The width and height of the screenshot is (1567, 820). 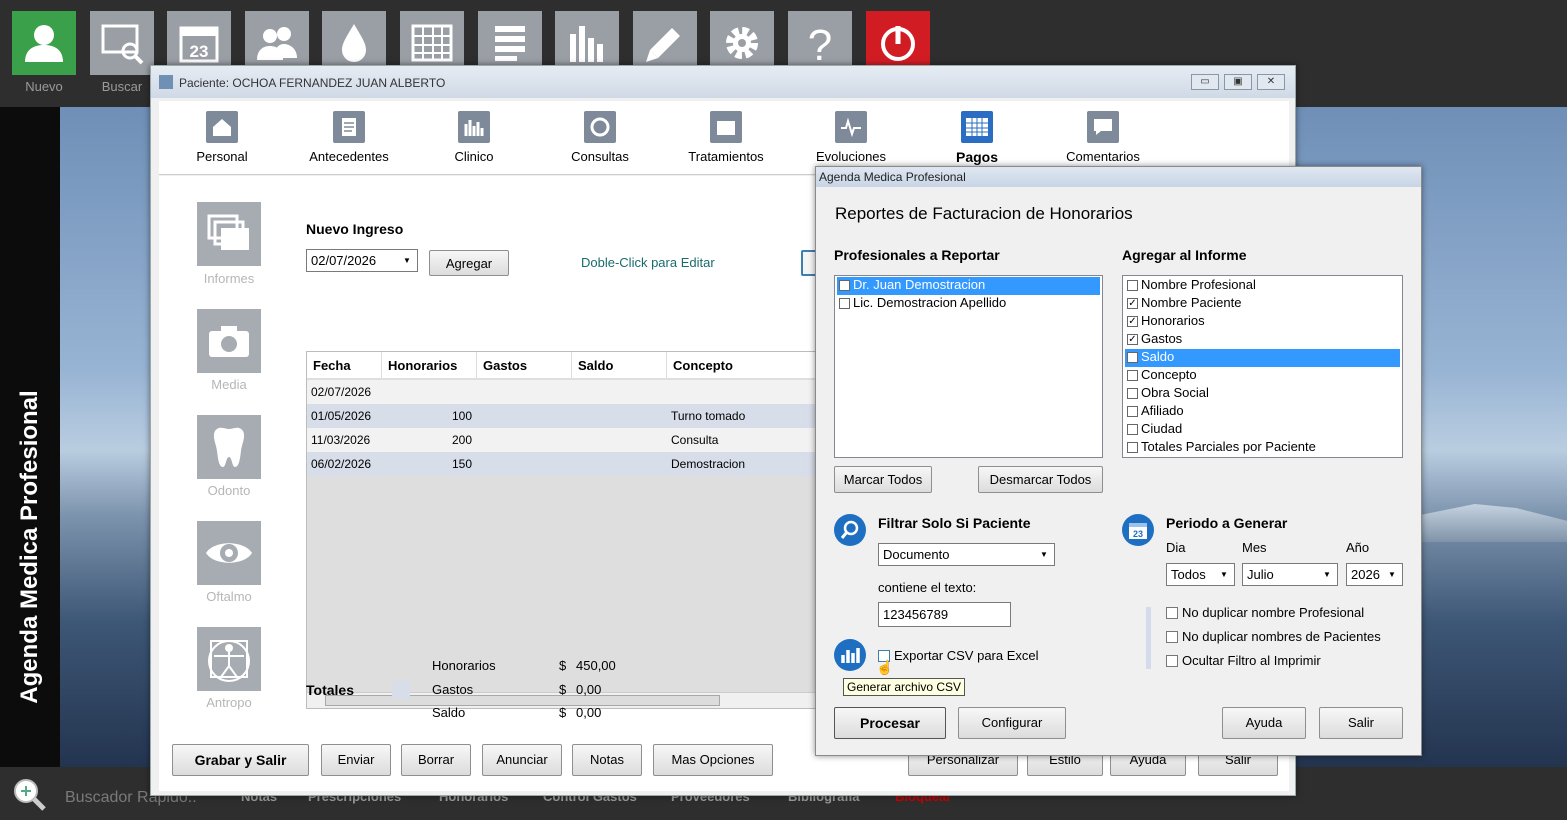 What do you see at coordinates (1264, 723) in the screenshot?
I see `dialog-ayuda-button: Ayuda` at bounding box center [1264, 723].